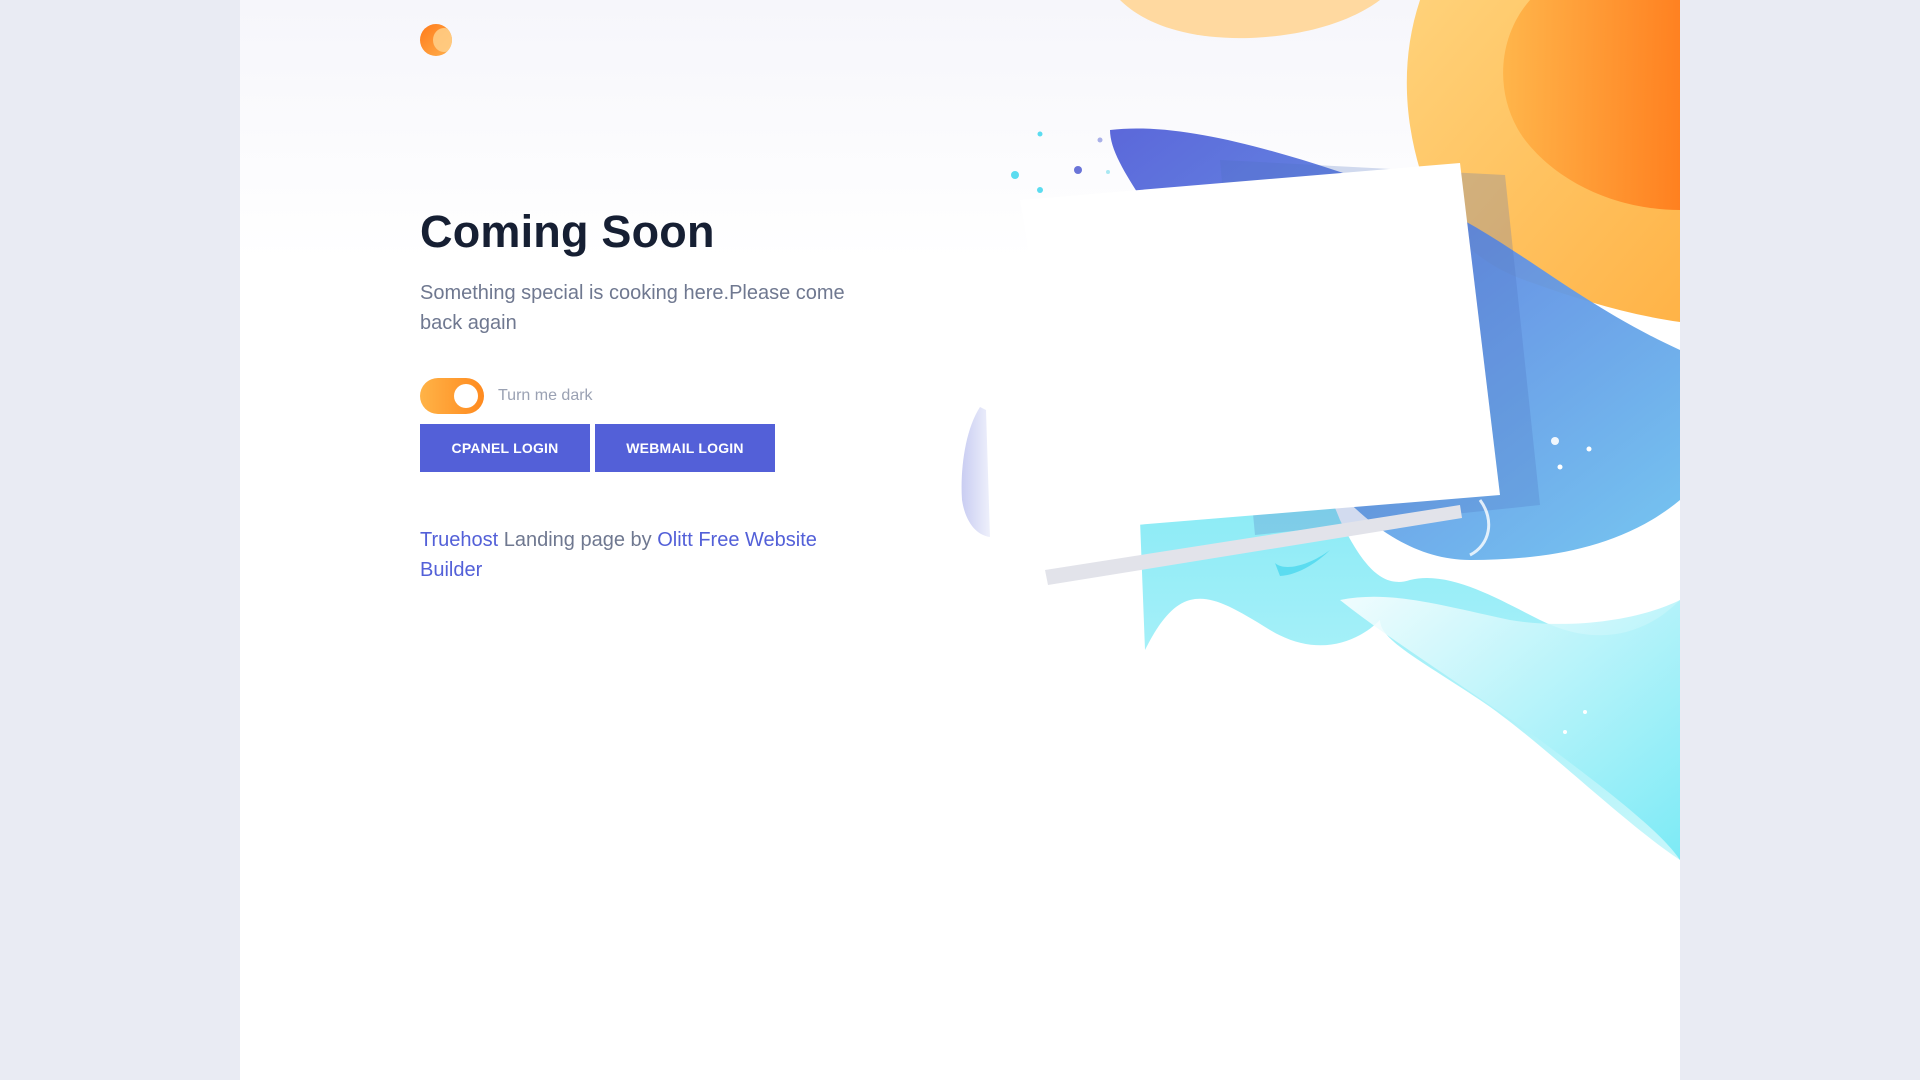 This screenshot has height=1080, width=1920. Describe the element at coordinates (567, 231) in the screenshot. I see `page-title: Coming Soon` at that location.